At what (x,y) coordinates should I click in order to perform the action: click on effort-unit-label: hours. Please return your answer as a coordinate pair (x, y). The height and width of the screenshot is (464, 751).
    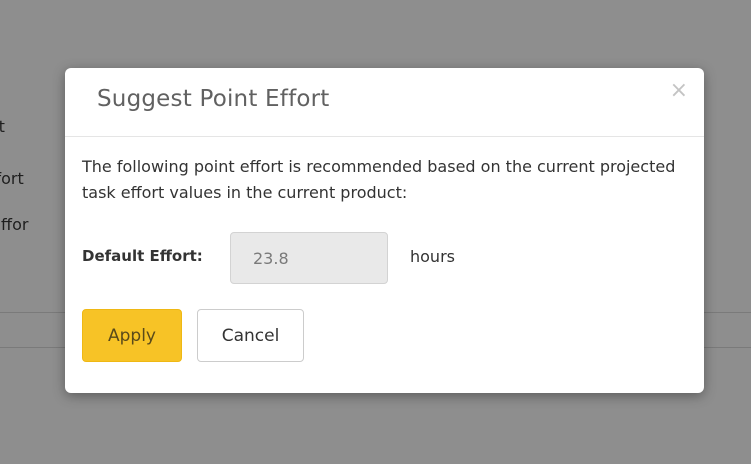
    Looking at the image, I should click on (432, 256).